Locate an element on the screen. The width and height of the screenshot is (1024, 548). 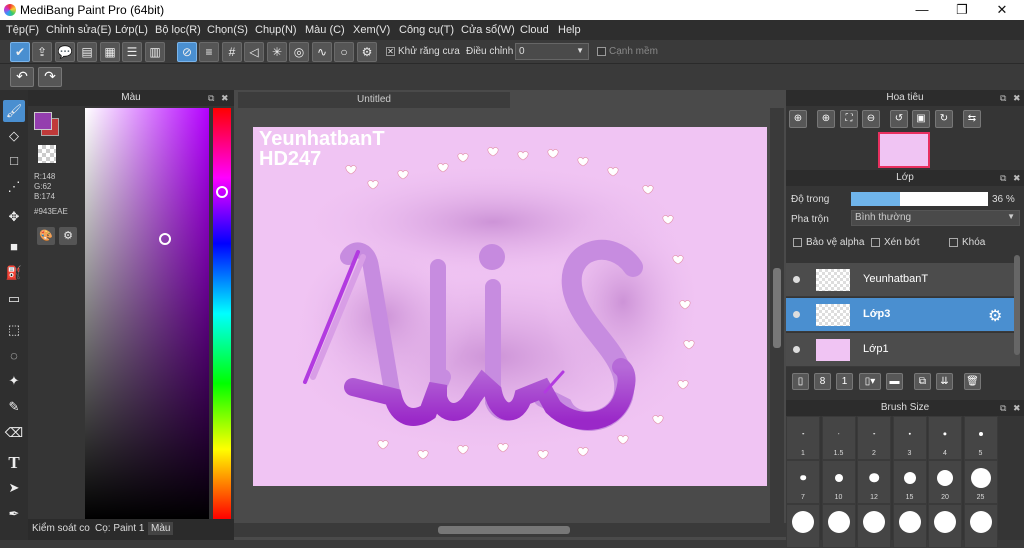
duplicate-layer-icon: ⧉ is located at coordinates (922, 381).